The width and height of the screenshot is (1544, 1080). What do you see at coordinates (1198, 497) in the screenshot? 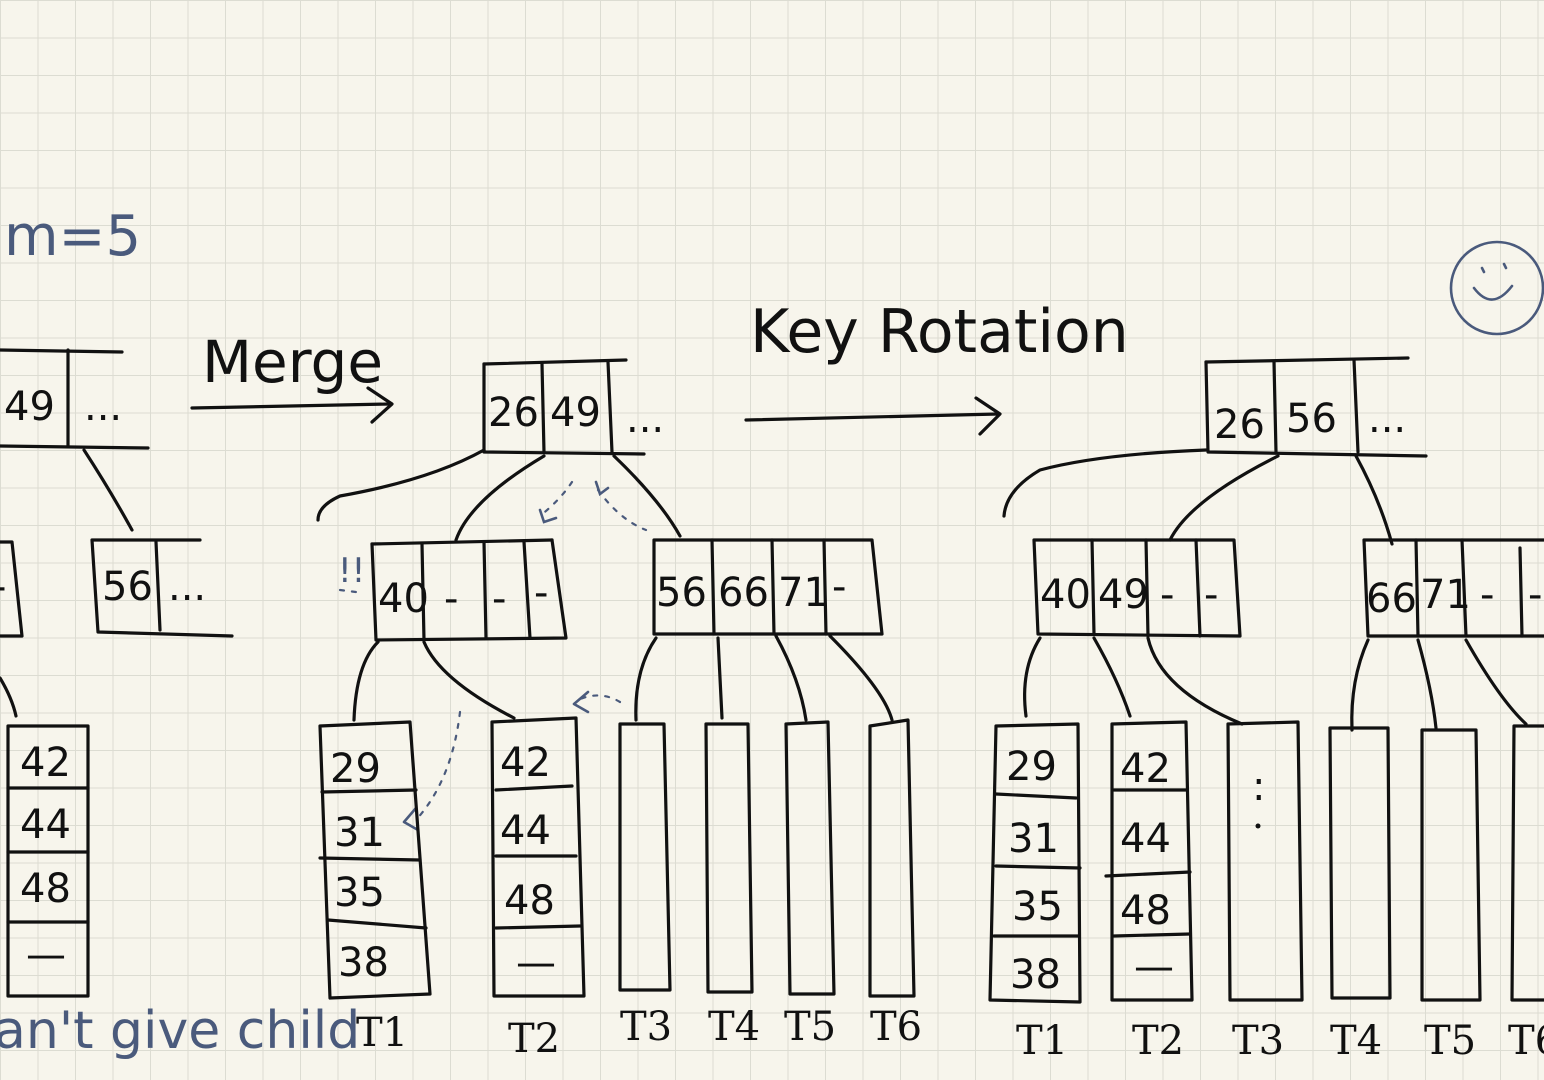
I see `right-root-edges` at bounding box center [1198, 497].